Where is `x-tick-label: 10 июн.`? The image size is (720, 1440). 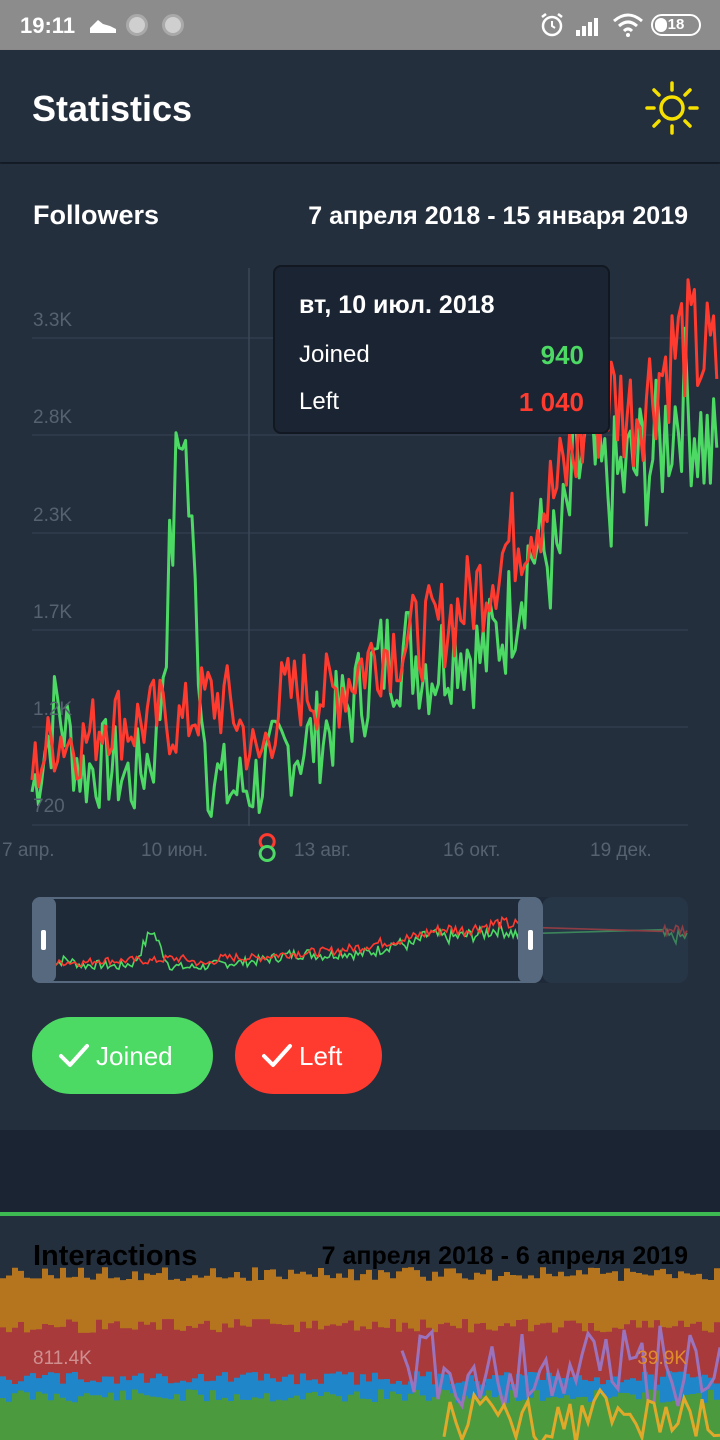 x-tick-label: 10 июн. is located at coordinates (175, 850).